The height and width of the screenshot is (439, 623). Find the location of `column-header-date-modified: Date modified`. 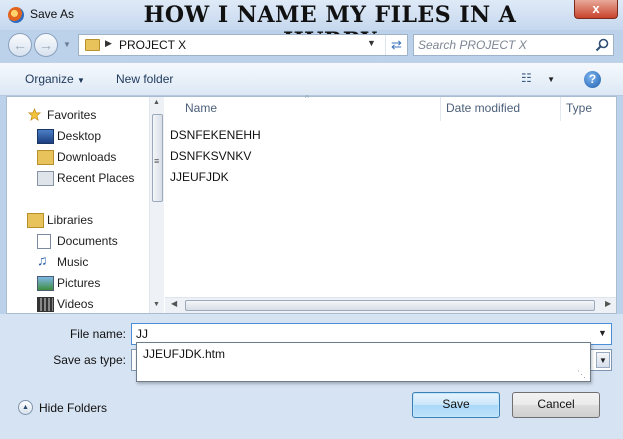

column-header-date-modified: Date modified is located at coordinates (483, 108).